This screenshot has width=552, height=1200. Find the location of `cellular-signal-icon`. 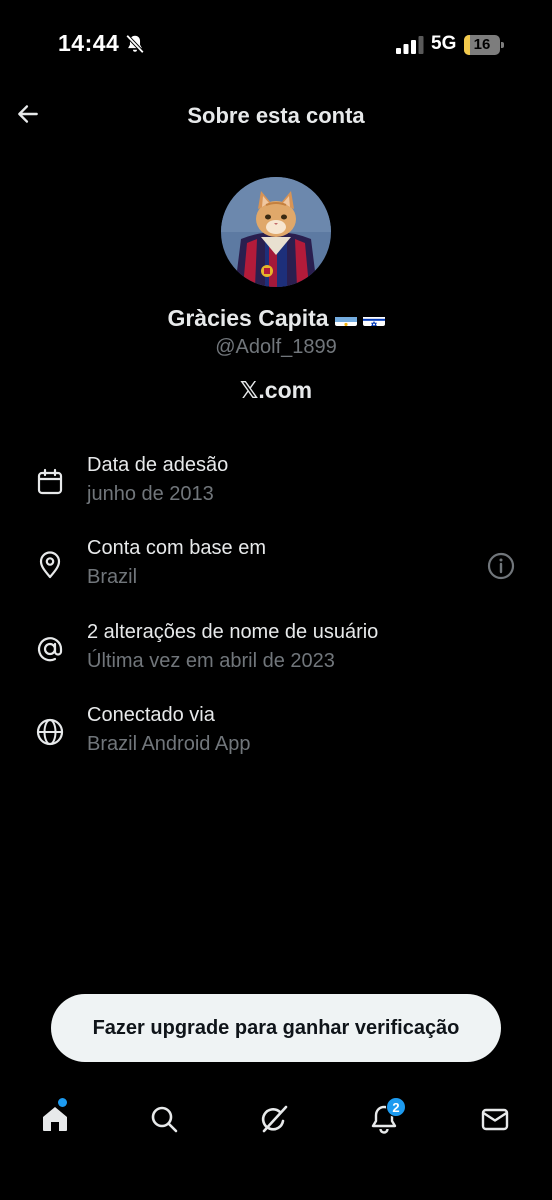

cellular-signal-icon is located at coordinates (410, 45).